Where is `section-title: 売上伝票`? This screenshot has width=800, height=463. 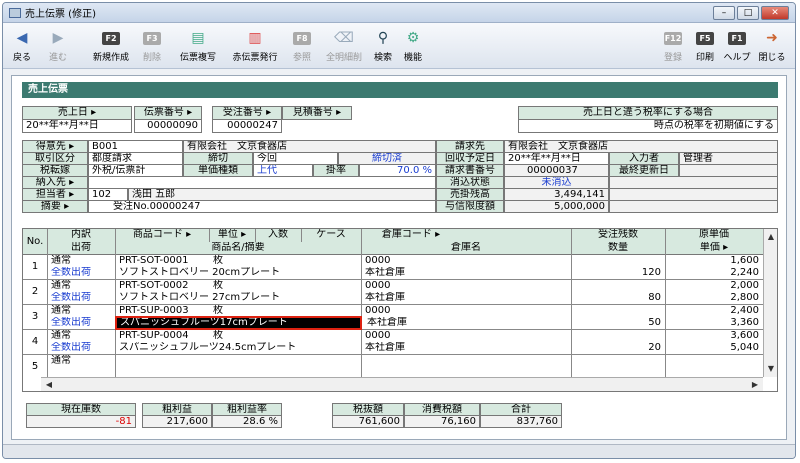 section-title: 売上伝票 is located at coordinates (400, 90).